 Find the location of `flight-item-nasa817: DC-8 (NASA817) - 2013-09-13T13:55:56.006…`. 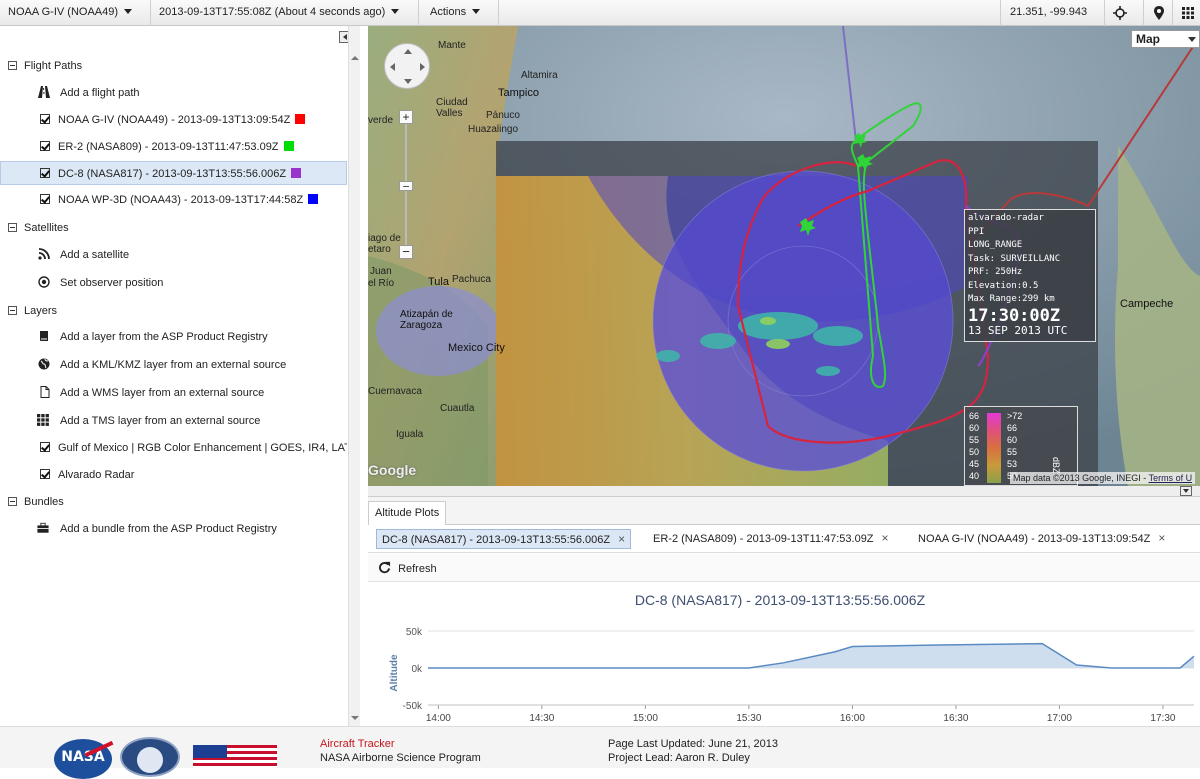

flight-item-nasa817: DC-8 (NASA817) - 2013-09-13T13:55:56.006… is located at coordinates (173, 173).